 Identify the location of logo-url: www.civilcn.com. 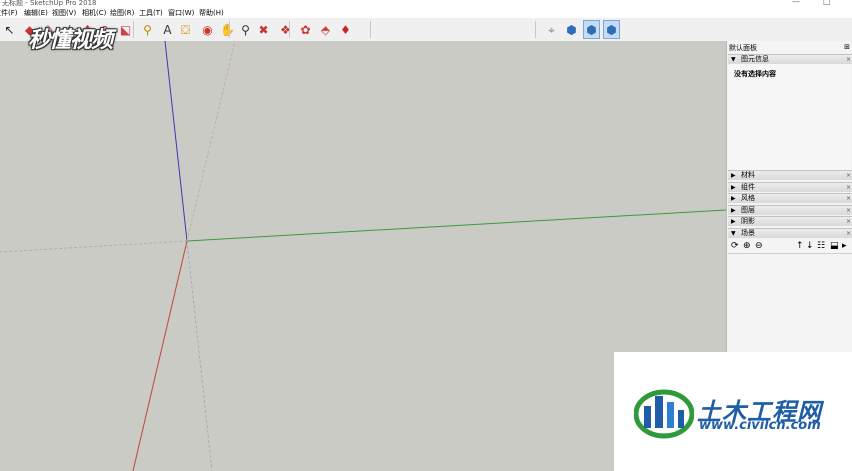
(760, 425).